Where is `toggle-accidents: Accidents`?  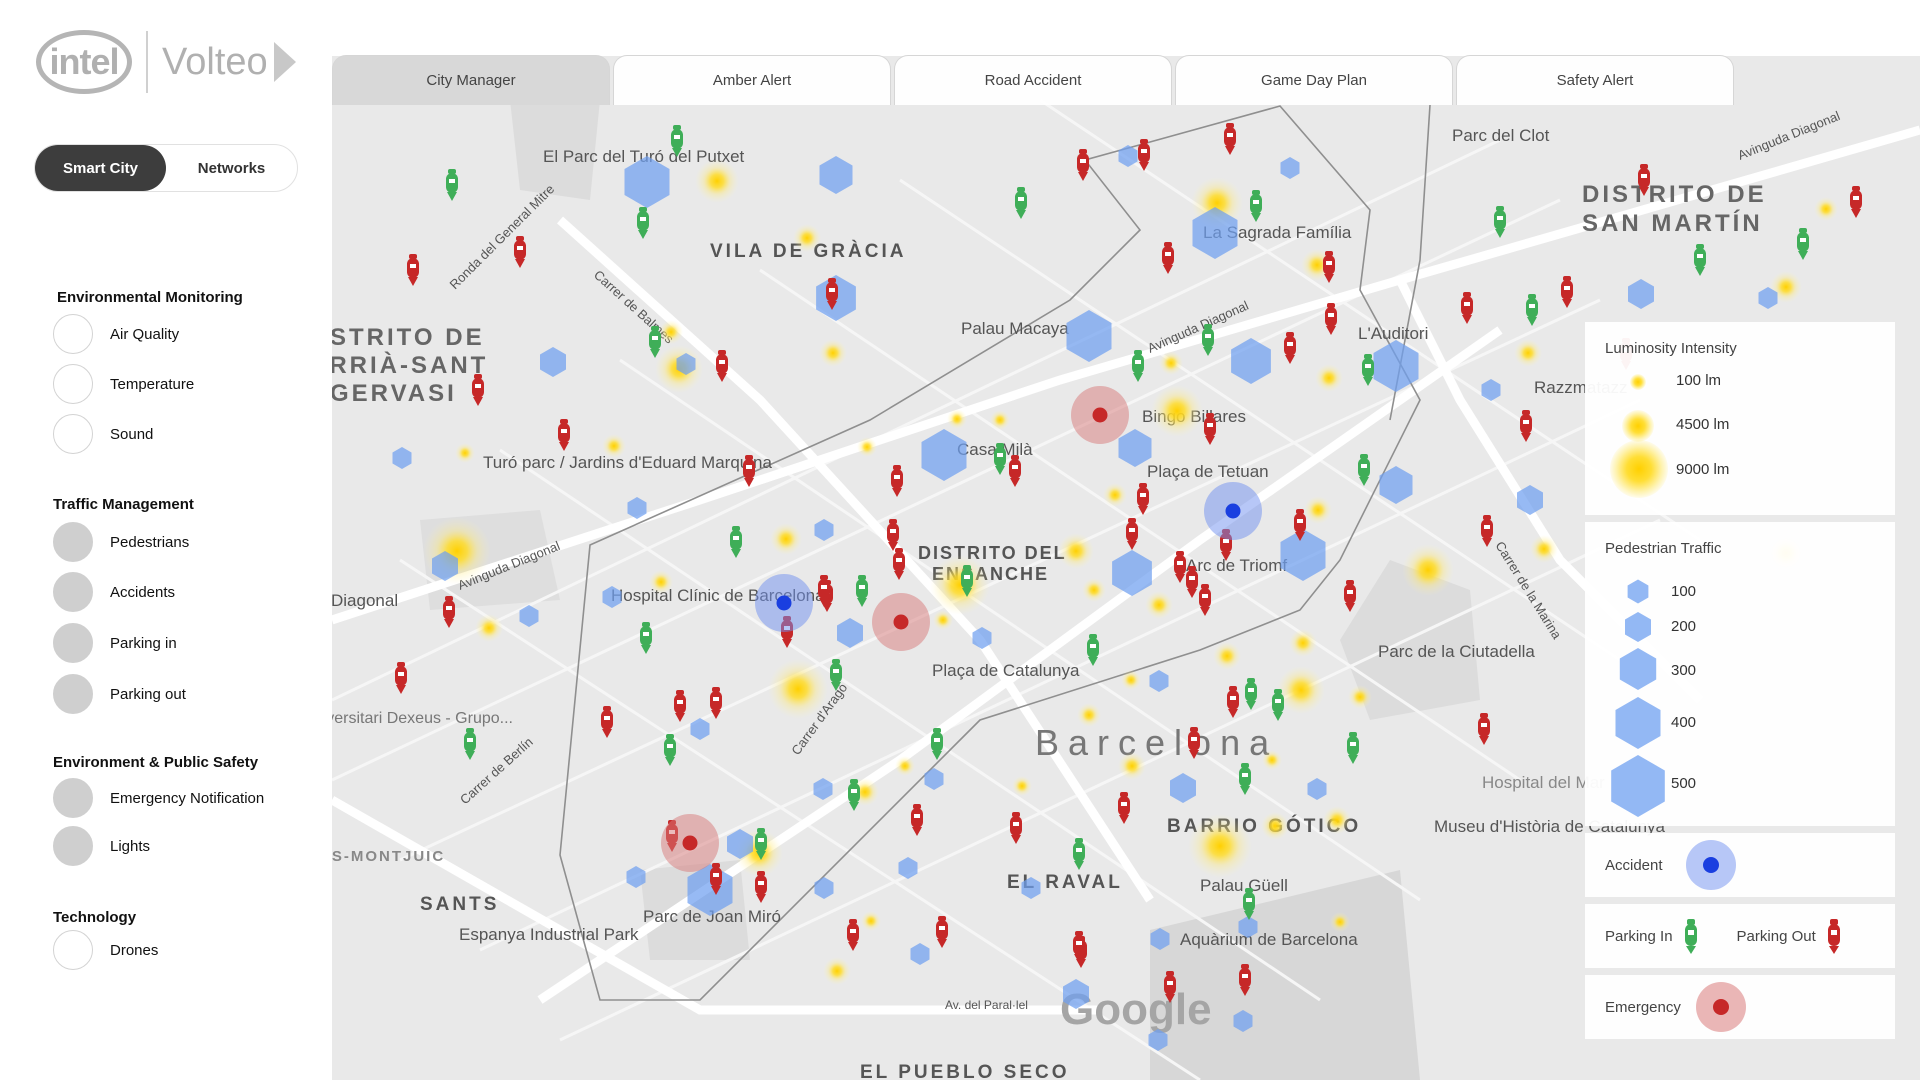 toggle-accidents: Accidents is located at coordinates (114, 592).